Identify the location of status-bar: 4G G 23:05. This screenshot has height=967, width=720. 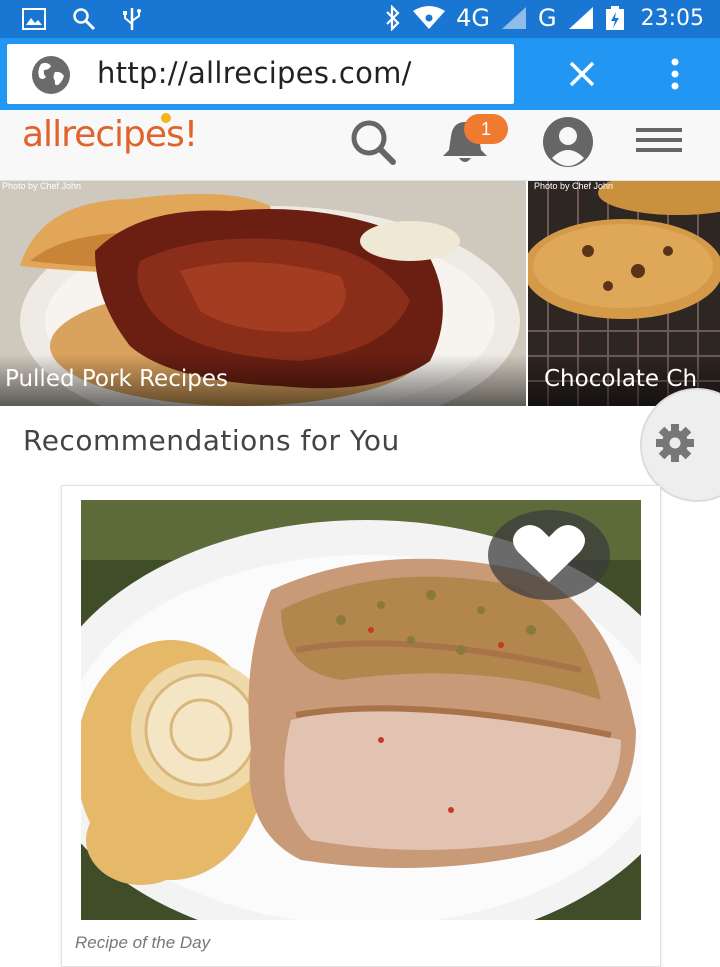
(360, 19).